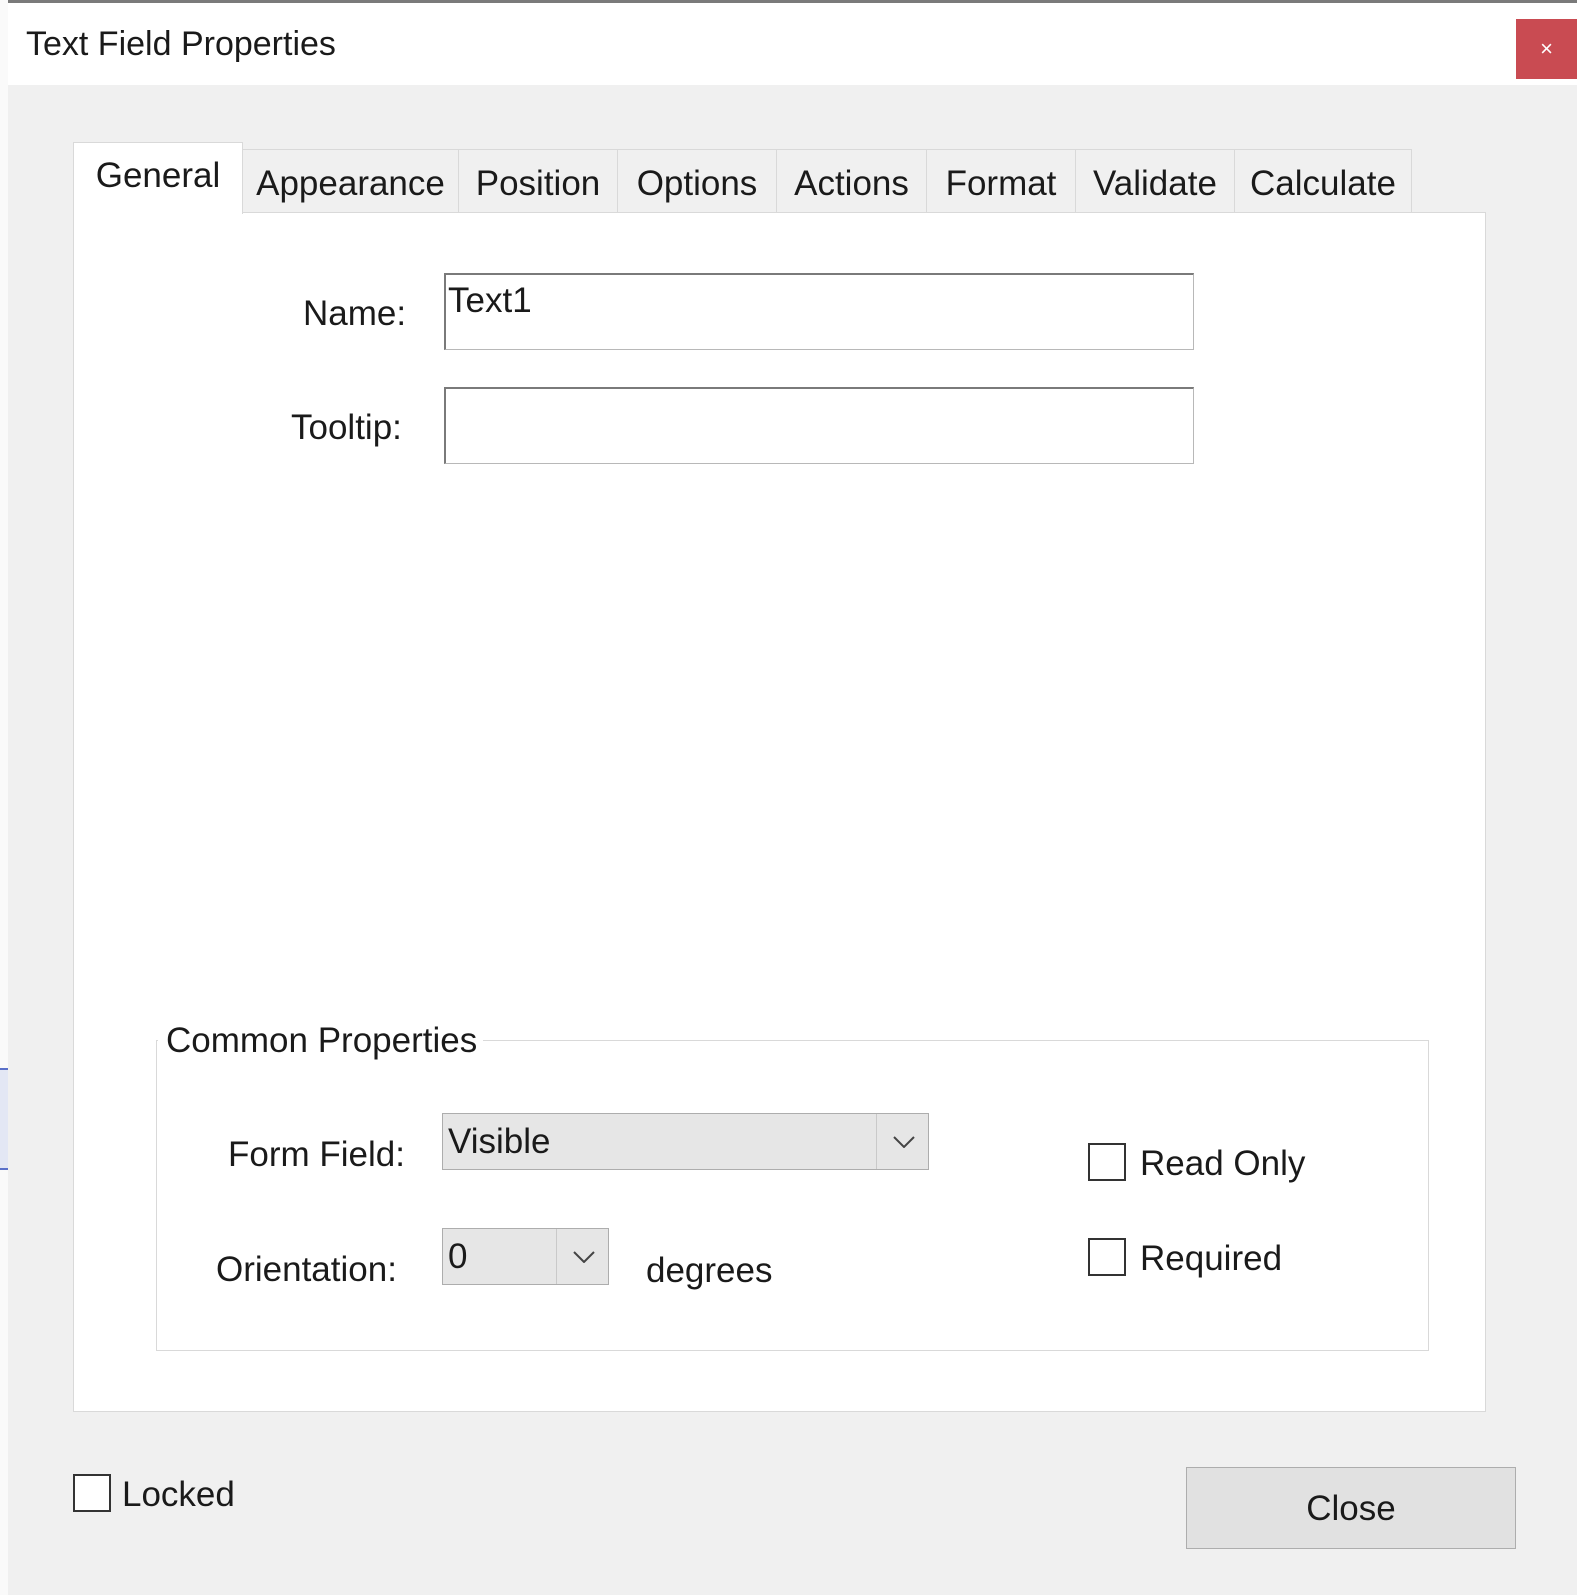 The width and height of the screenshot is (1577, 1595). Describe the element at coordinates (1323, 181) in the screenshot. I see `tab-calculate: Calculate` at that location.